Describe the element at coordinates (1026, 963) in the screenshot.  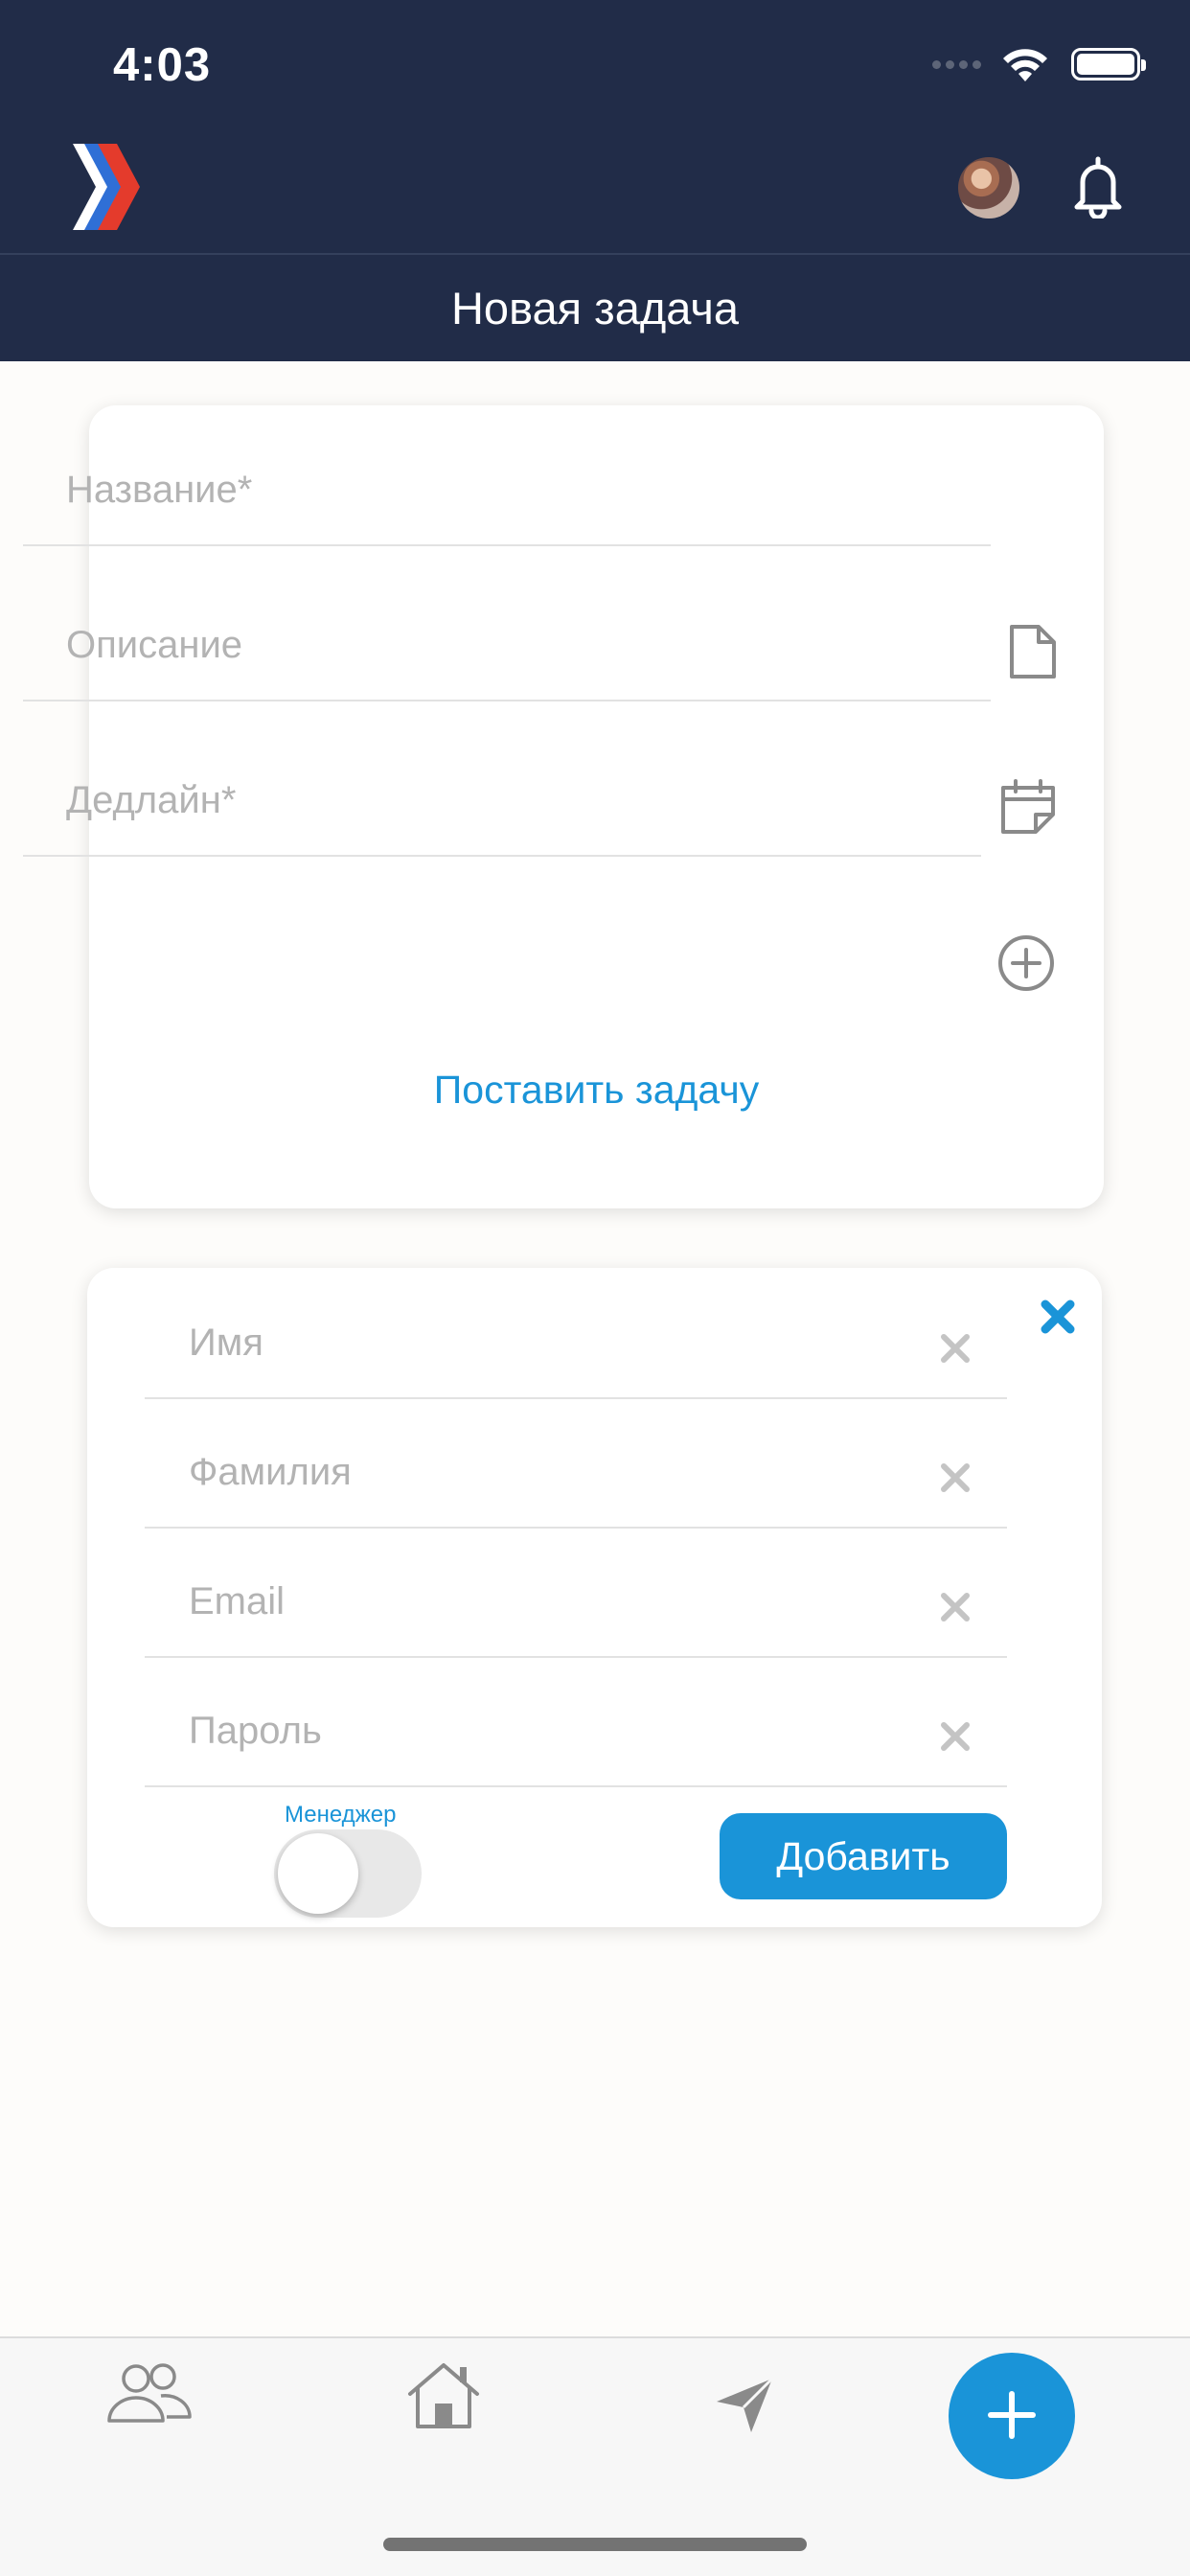
I see `plus-circle-icon` at that location.